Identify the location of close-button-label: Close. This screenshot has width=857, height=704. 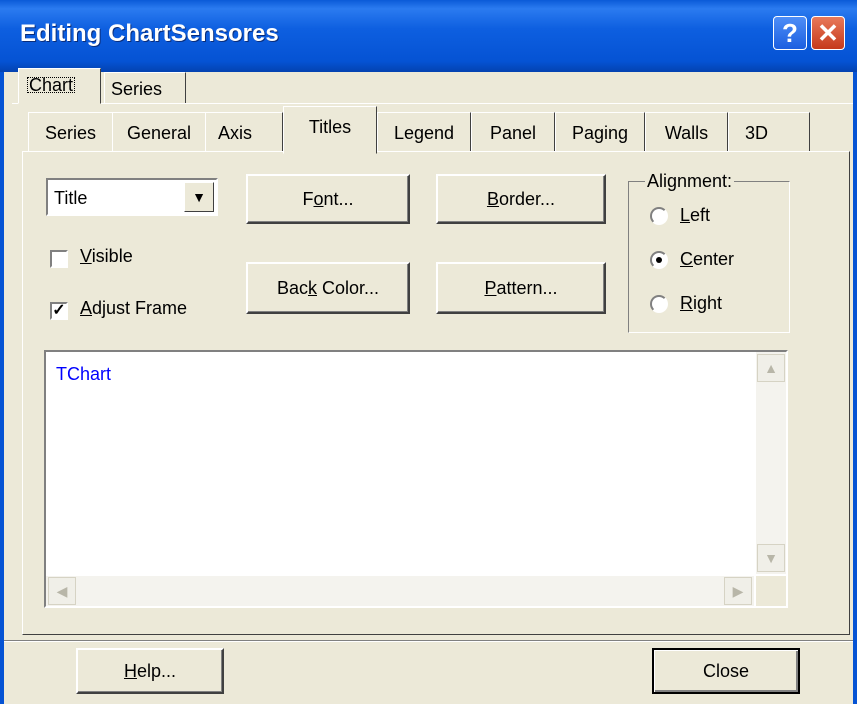
(726, 670).